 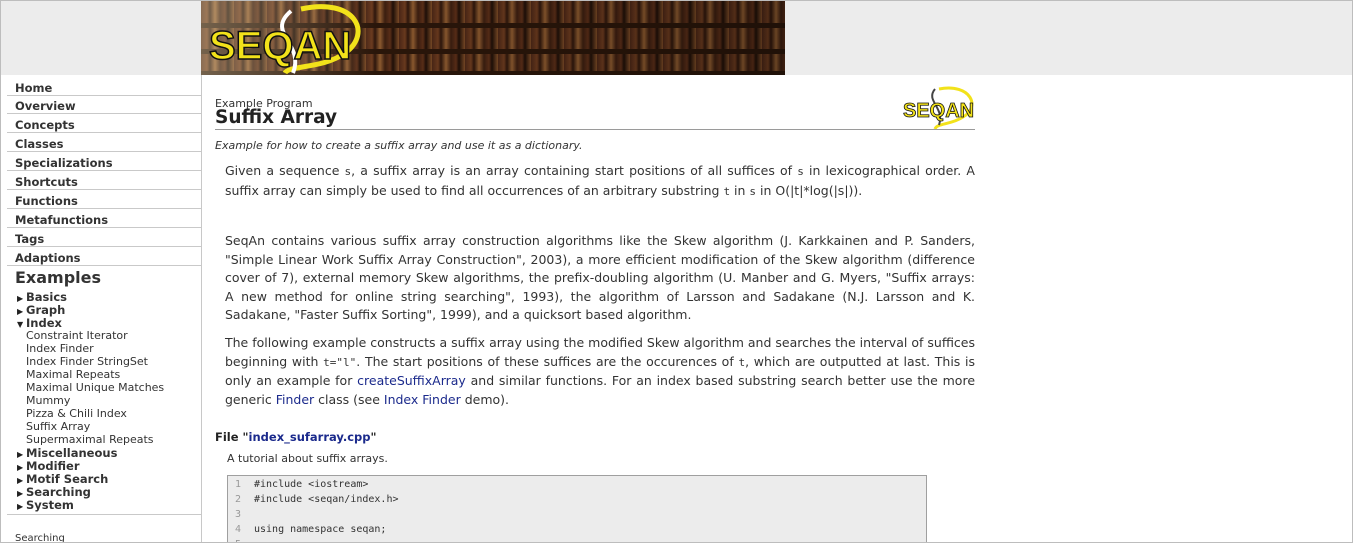 I want to click on code-text: #include <seqan/index.h>, so click(x=326, y=499).